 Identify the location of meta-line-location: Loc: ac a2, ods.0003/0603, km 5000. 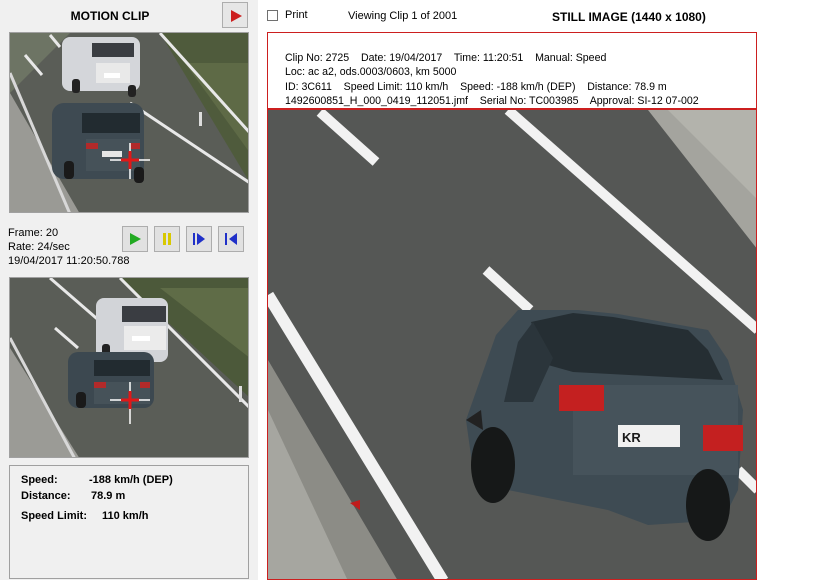
(371, 72).